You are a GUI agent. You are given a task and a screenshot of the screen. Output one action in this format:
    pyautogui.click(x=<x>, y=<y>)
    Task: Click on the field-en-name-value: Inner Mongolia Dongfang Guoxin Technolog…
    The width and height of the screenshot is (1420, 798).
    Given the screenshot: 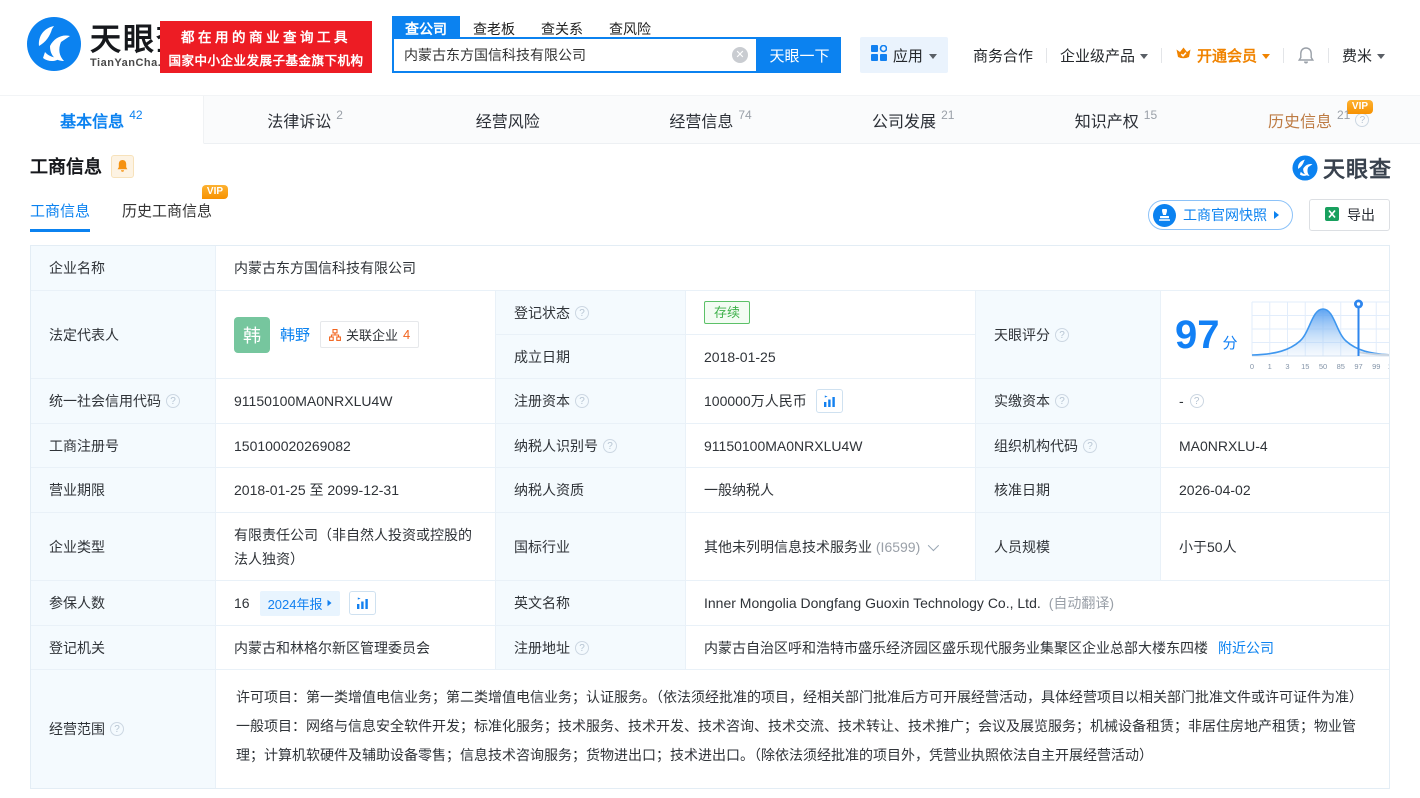 What is the action you would take?
    pyautogui.click(x=1037, y=603)
    